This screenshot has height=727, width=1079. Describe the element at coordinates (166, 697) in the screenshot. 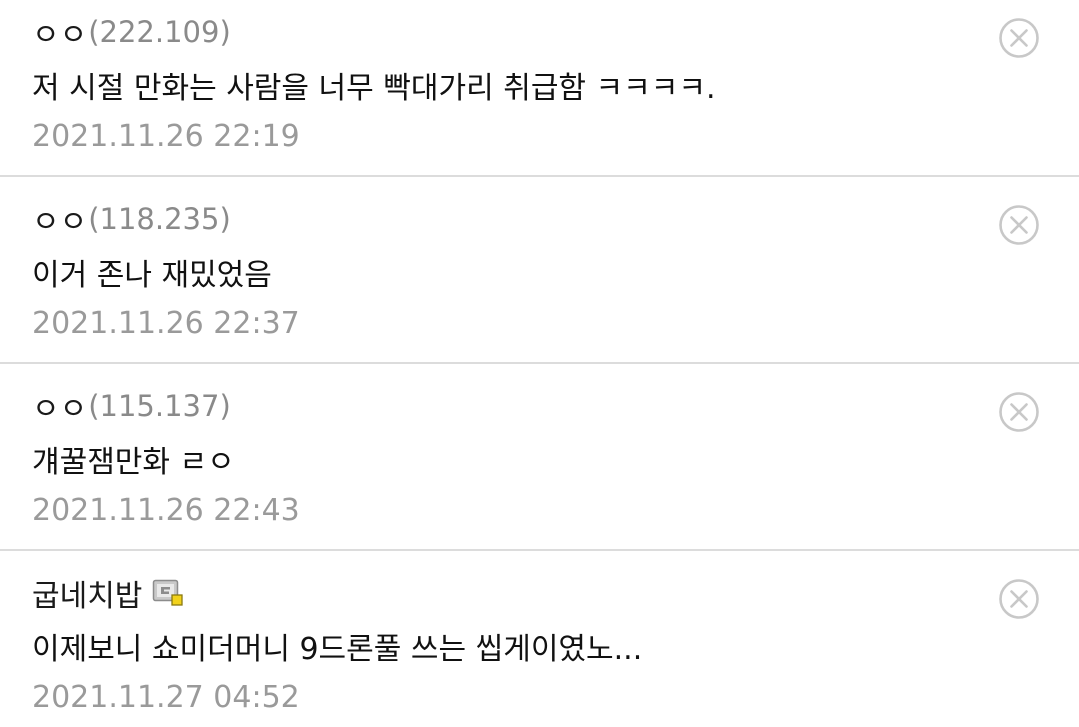

I see `comment-timestamp: 2021.11.27 04:52` at that location.